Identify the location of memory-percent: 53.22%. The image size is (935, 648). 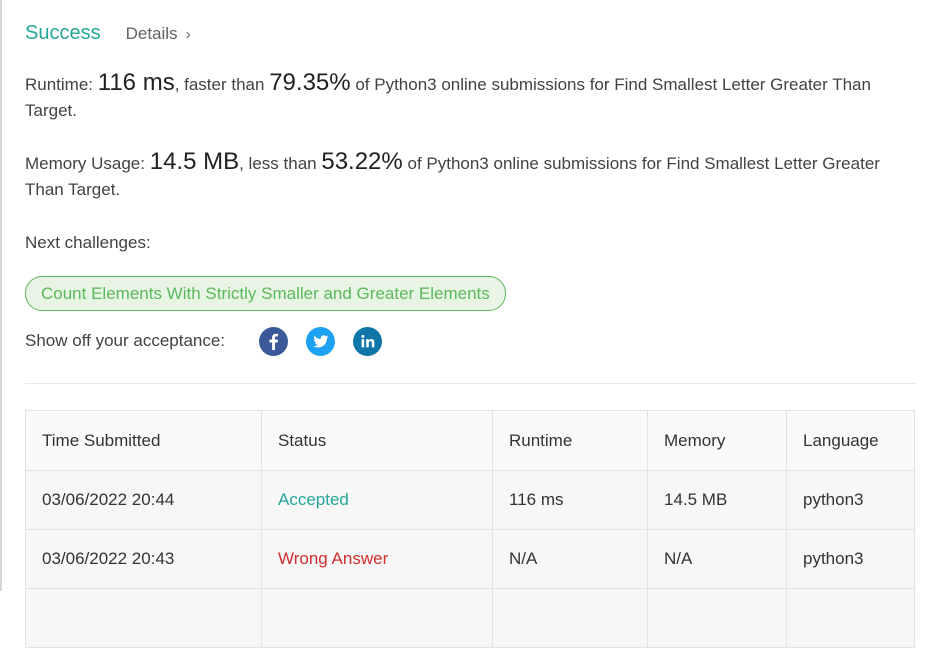
(362, 161).